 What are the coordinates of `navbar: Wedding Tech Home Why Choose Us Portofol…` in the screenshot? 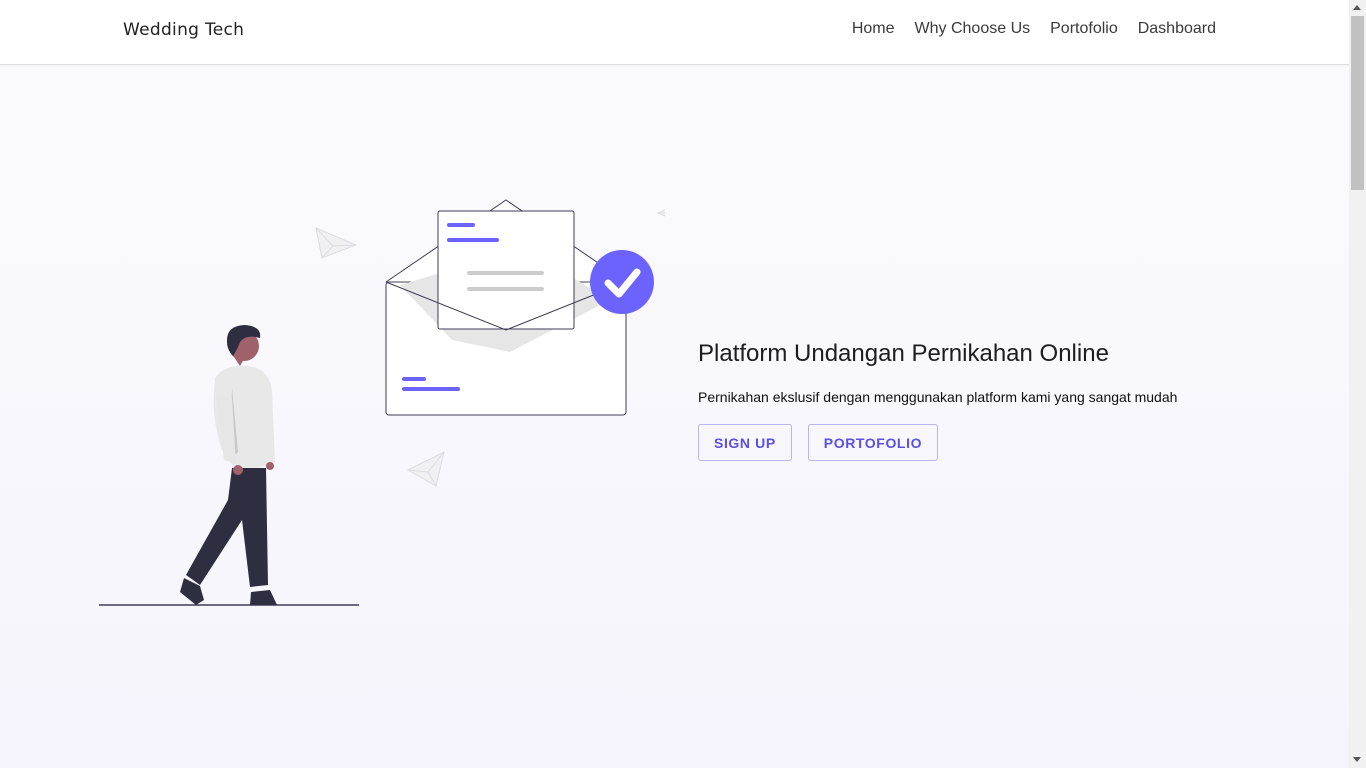 It's located at (674, 32).